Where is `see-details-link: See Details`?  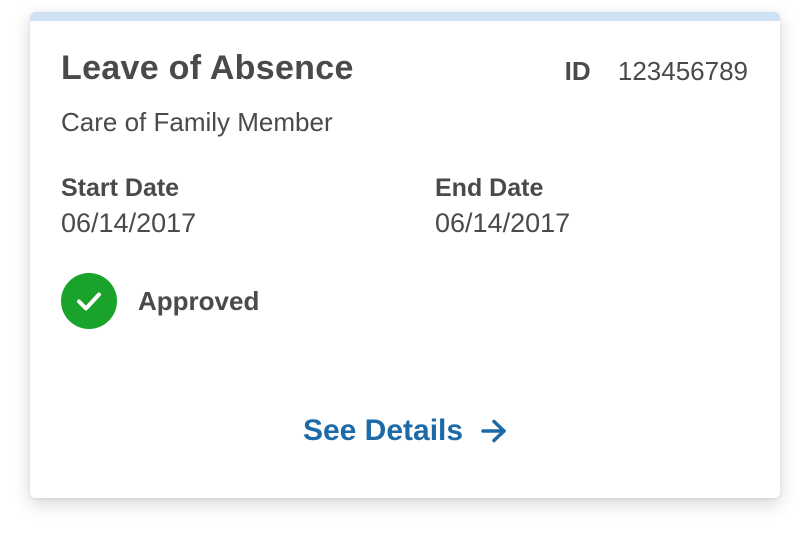
see-details-link: See Details is located at coordinates (405, 431).